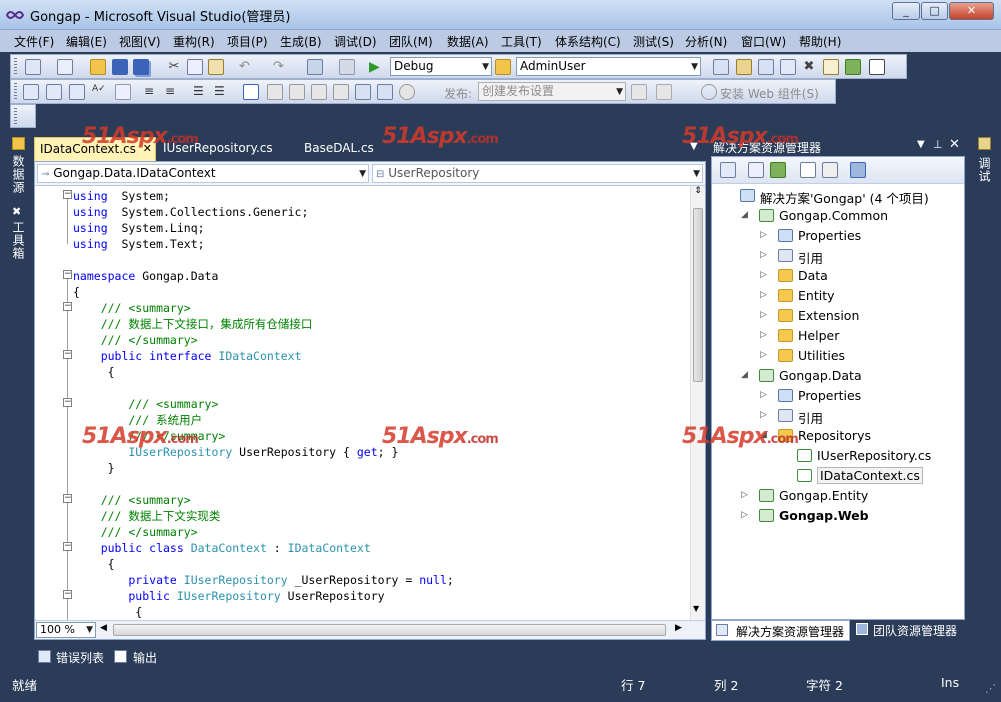  What do you see at coordinates (838, 316) in the screenshot?
I see `tree-item: ▷ Extension` at bounding box center [838, 316].